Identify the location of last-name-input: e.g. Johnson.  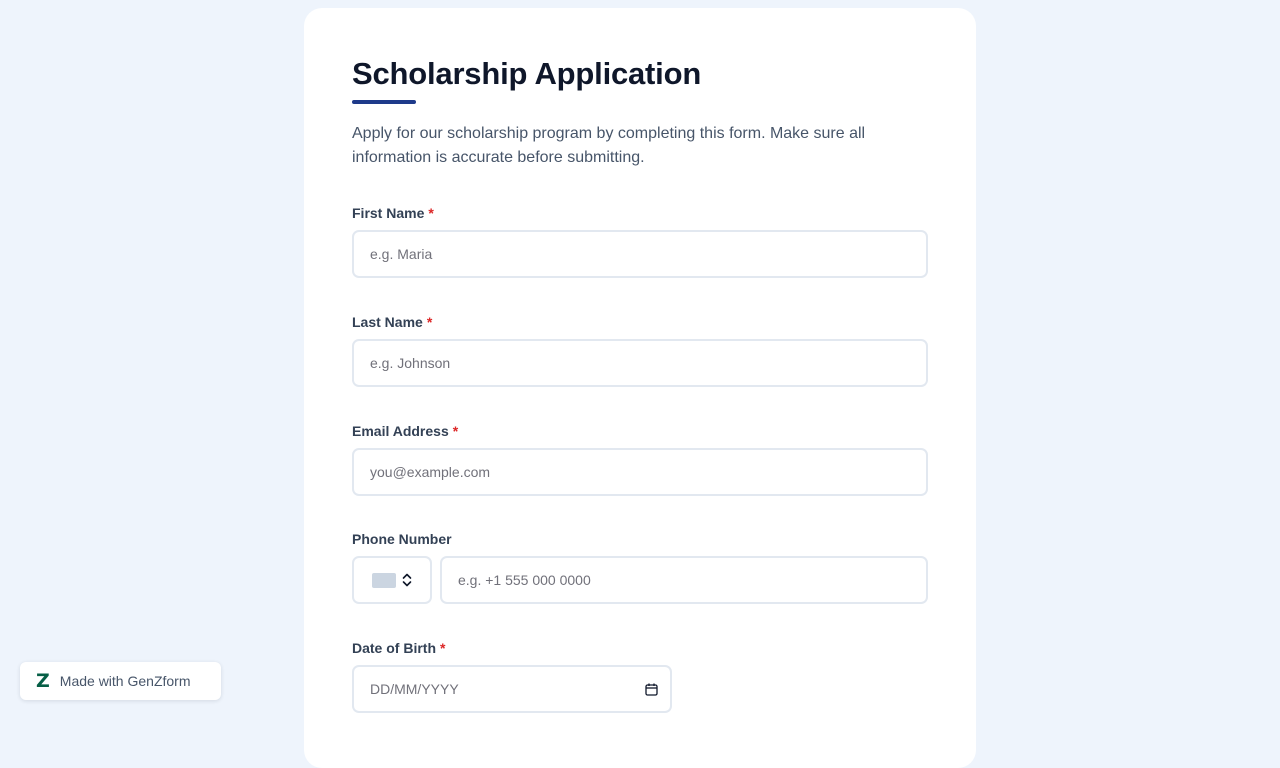
(640, 363).